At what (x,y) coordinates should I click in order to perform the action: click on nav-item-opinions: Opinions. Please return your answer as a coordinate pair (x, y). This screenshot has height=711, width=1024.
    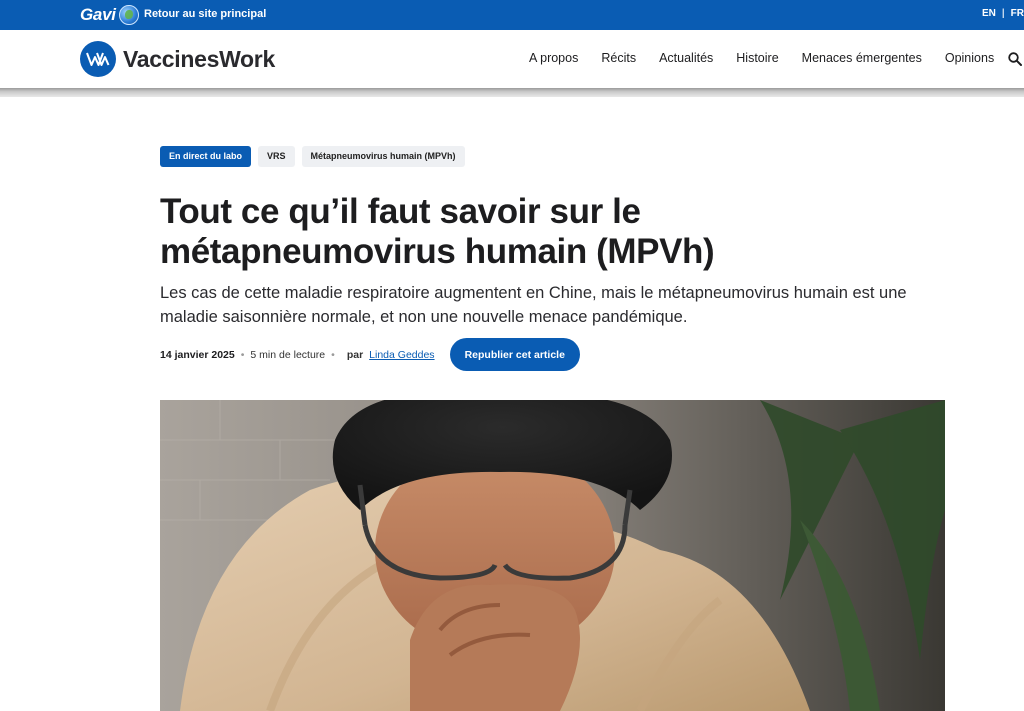
    Looking at the image, I should click on (969, 58).